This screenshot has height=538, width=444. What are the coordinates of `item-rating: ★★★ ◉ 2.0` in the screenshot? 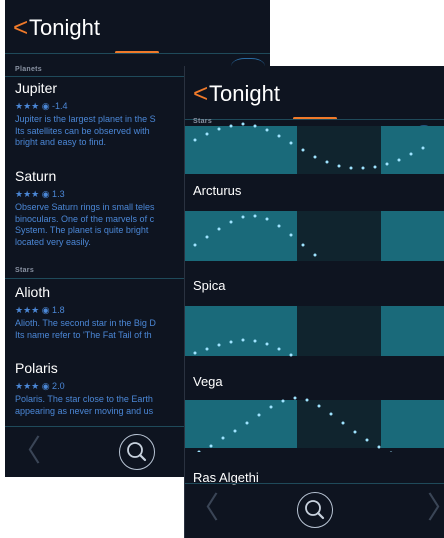 It's located at (40, 386).